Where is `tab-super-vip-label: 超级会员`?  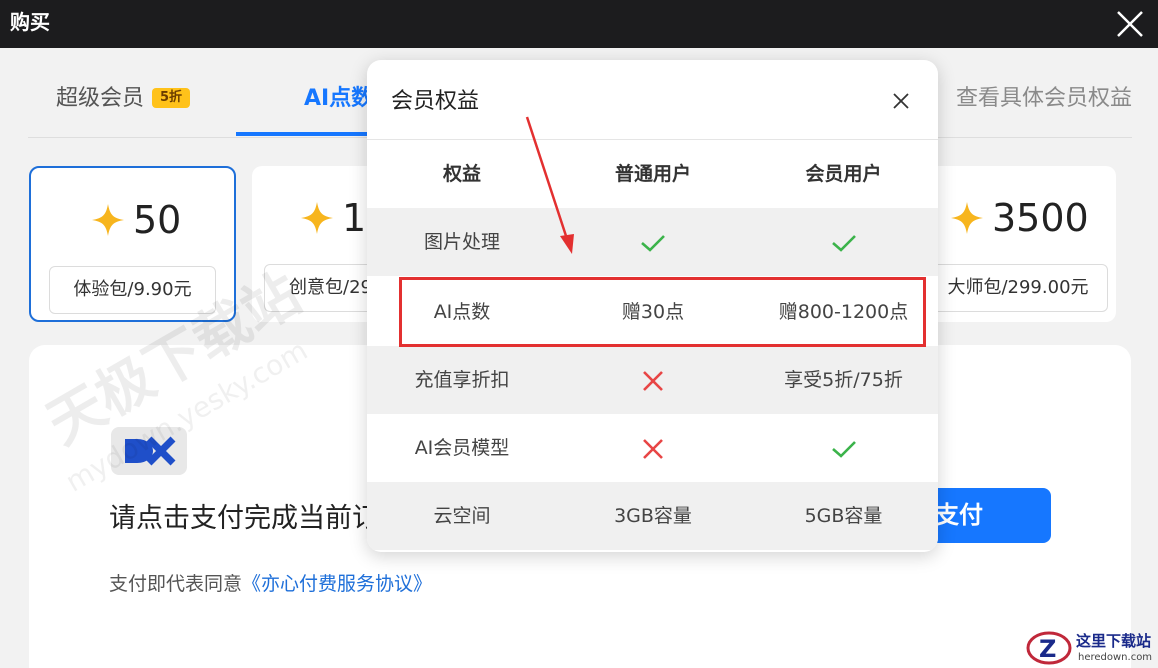
tab-super-vip-label: 超级会员 is located at coordinates (100, 98).